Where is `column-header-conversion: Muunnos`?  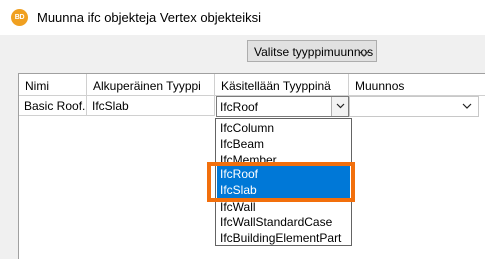 column-header-conversion: Muunnos is located at coordinates (417, 85).